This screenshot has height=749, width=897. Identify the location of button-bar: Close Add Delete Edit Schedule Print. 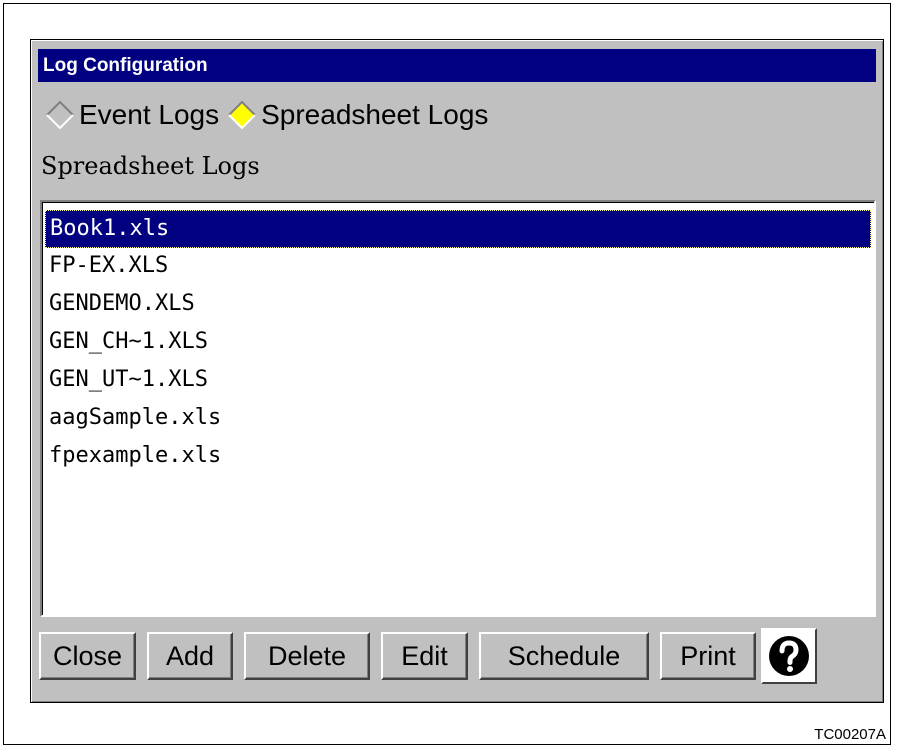
(428, 656).